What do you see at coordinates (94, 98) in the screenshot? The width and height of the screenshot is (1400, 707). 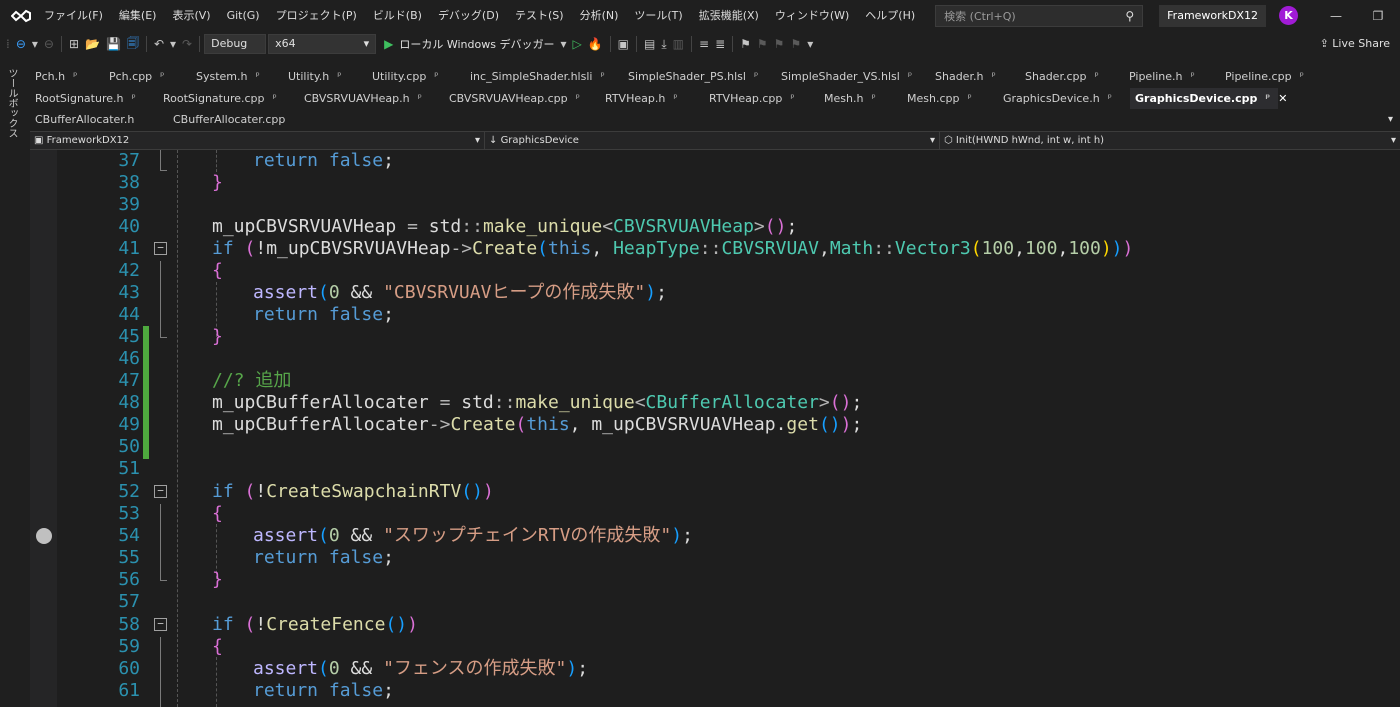 I see `tab-rootsignature-h: RootSignature.h ᵖ` at bounding box center [94, 98].